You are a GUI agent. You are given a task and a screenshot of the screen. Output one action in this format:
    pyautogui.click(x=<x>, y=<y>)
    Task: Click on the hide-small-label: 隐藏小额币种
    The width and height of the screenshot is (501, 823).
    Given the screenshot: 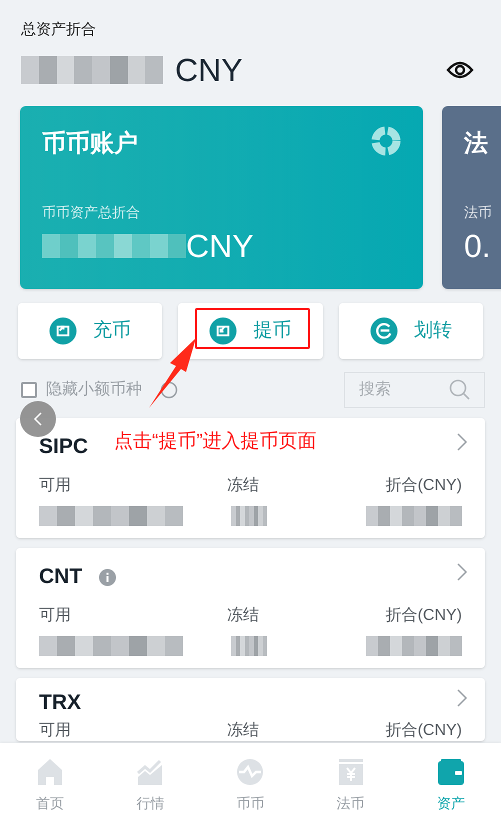 What is the action you would take?
    pyautogui.click(x=94, y=390)
    